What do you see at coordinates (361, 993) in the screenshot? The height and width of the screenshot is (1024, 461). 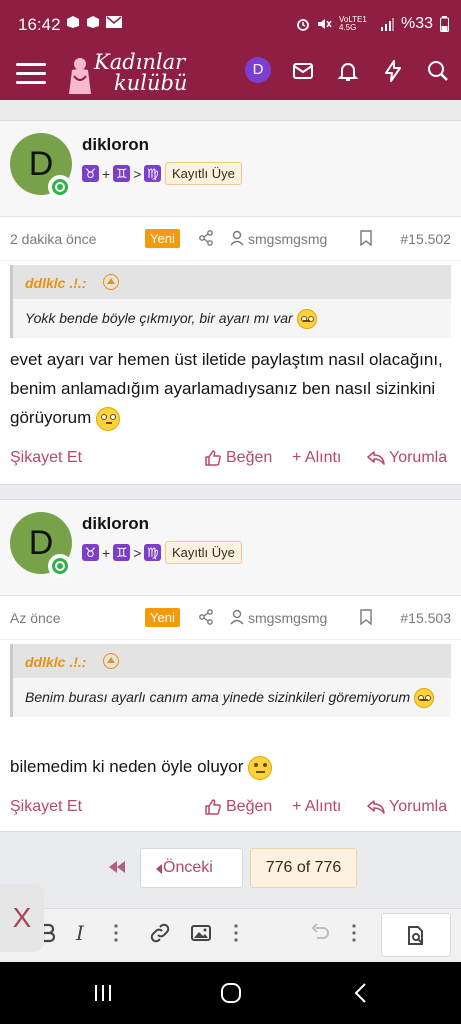 I see `back-icon` at bounding box center [361, 993].